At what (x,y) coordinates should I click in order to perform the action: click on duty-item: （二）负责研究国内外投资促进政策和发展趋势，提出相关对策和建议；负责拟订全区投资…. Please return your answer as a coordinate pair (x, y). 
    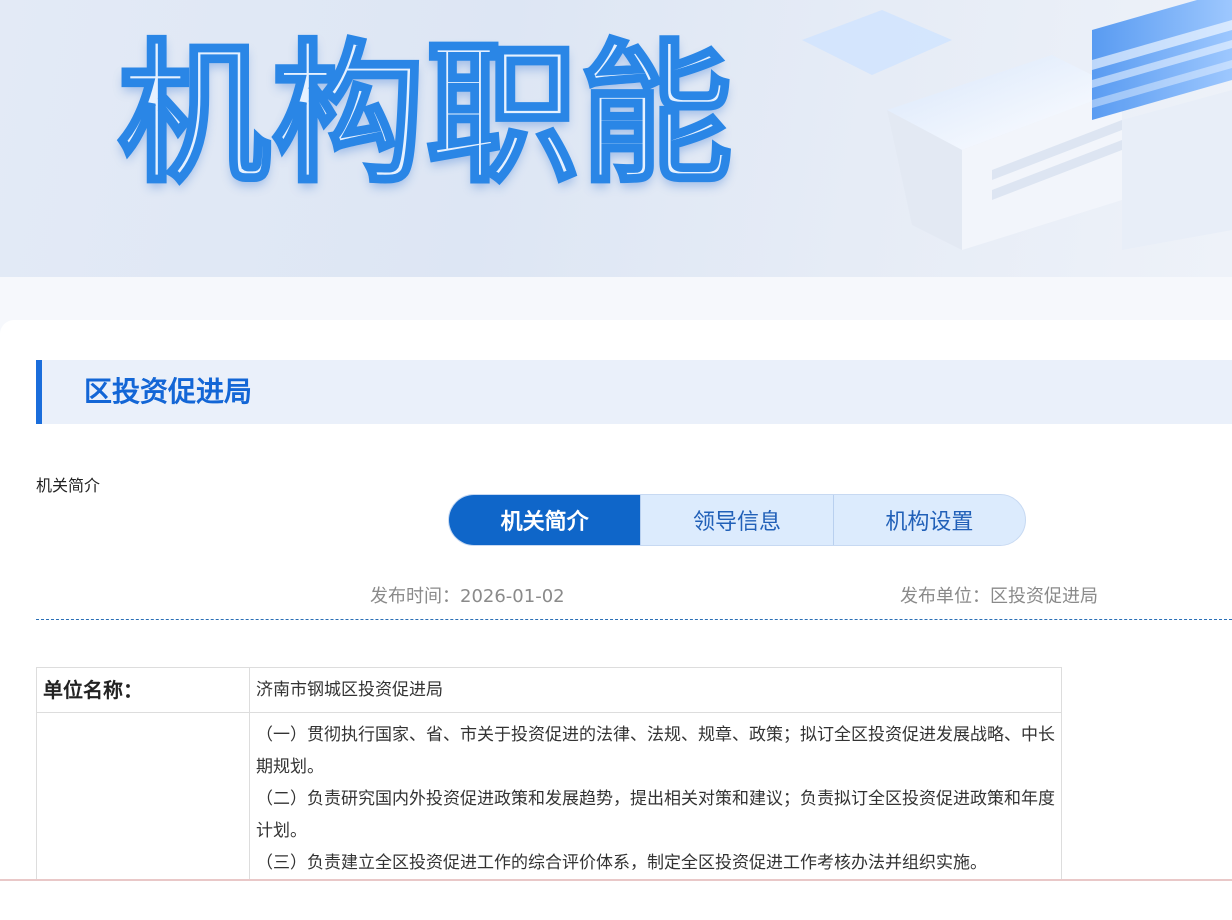
    Looking at the image, I should click on (655, 815).